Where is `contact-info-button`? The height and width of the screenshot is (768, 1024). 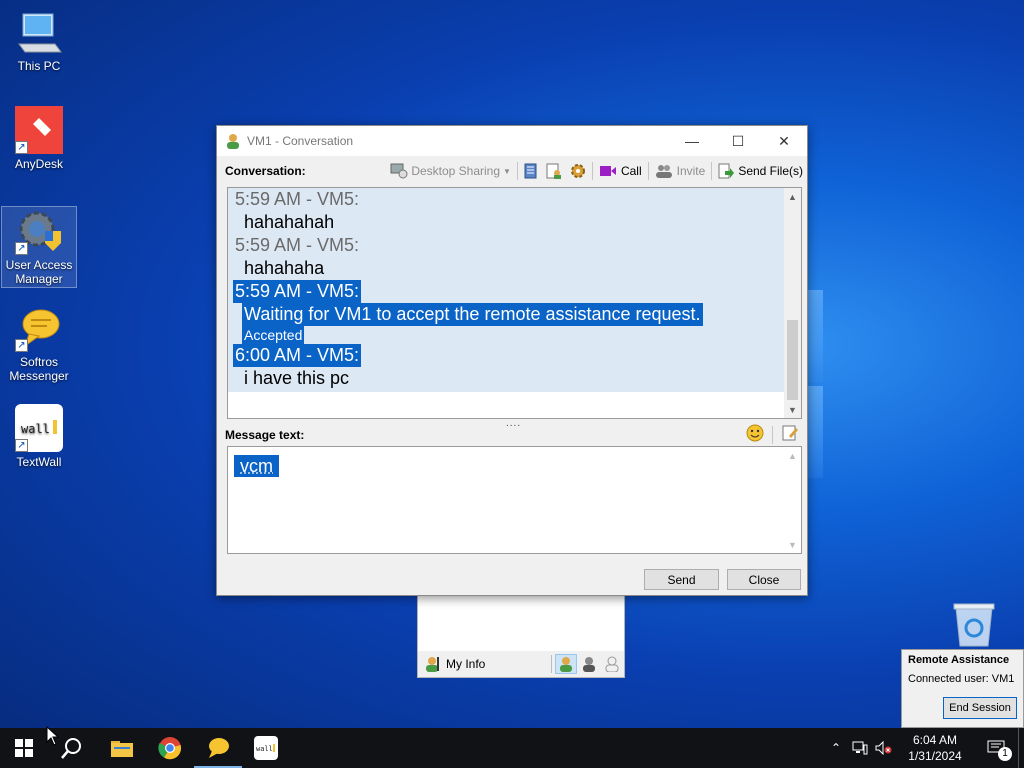
contact-info-button is located at coordinates (554, 171).